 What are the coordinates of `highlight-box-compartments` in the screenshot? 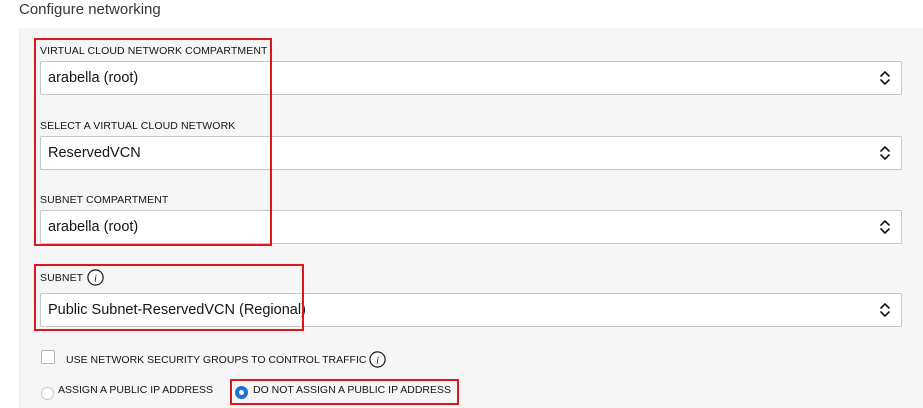 It's located at (153, 142).